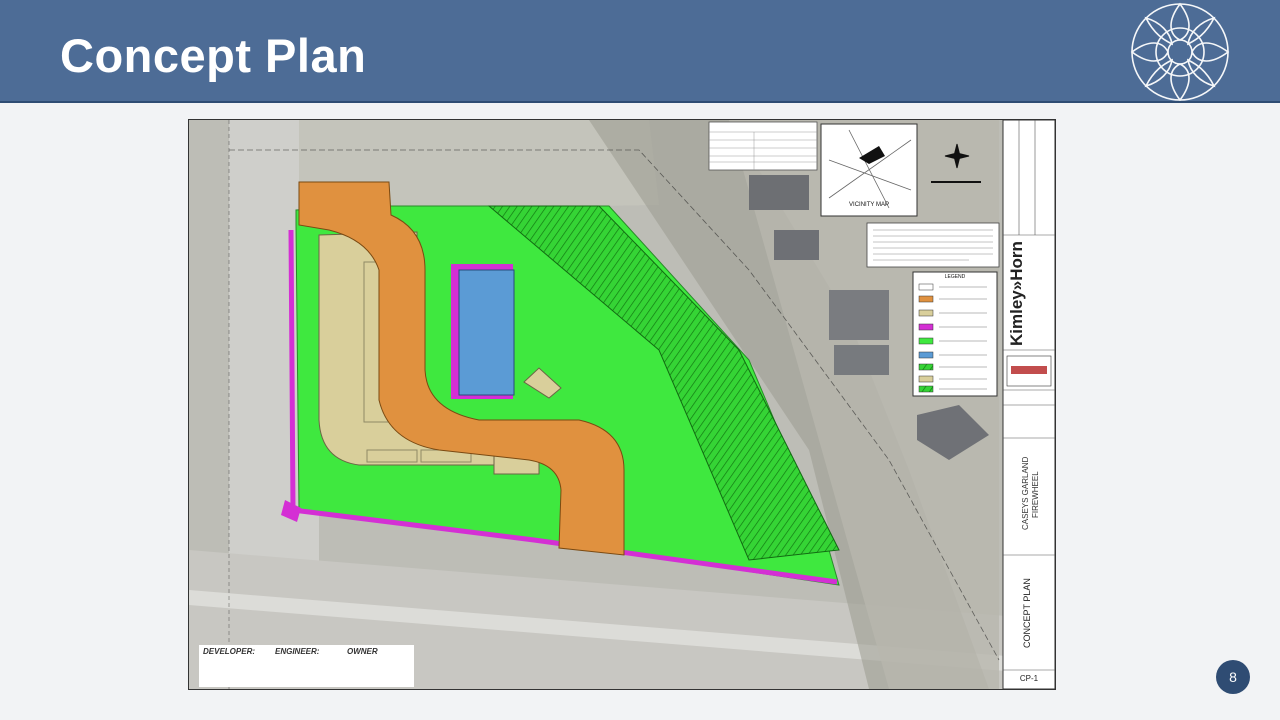 The width and height of the screenshot is (1280, 720). I want to click on city-seal-icon, so click(1180, 51).